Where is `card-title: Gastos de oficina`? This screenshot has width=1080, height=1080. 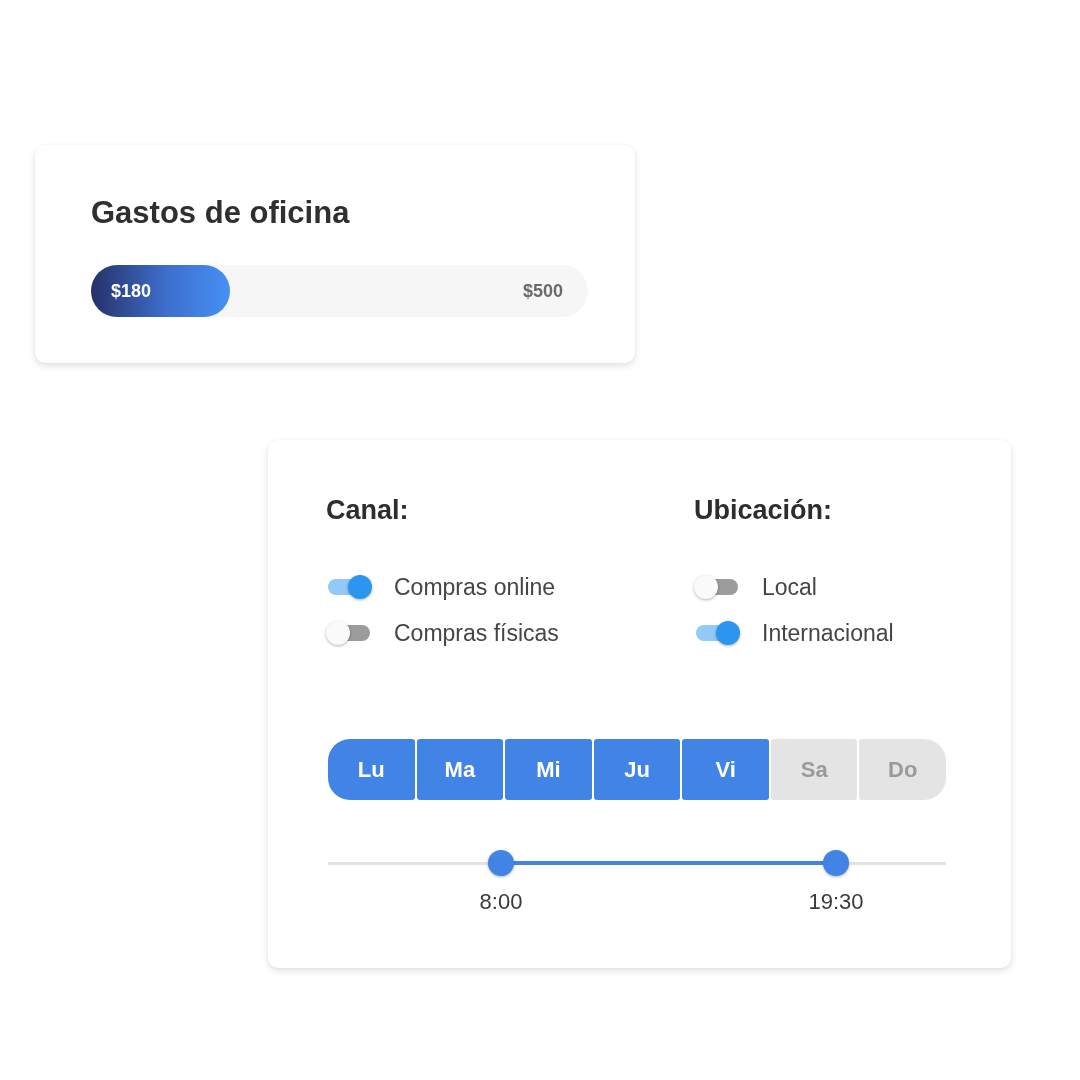 card-title: Gastos de oficina is located at coordinates (220, 213).